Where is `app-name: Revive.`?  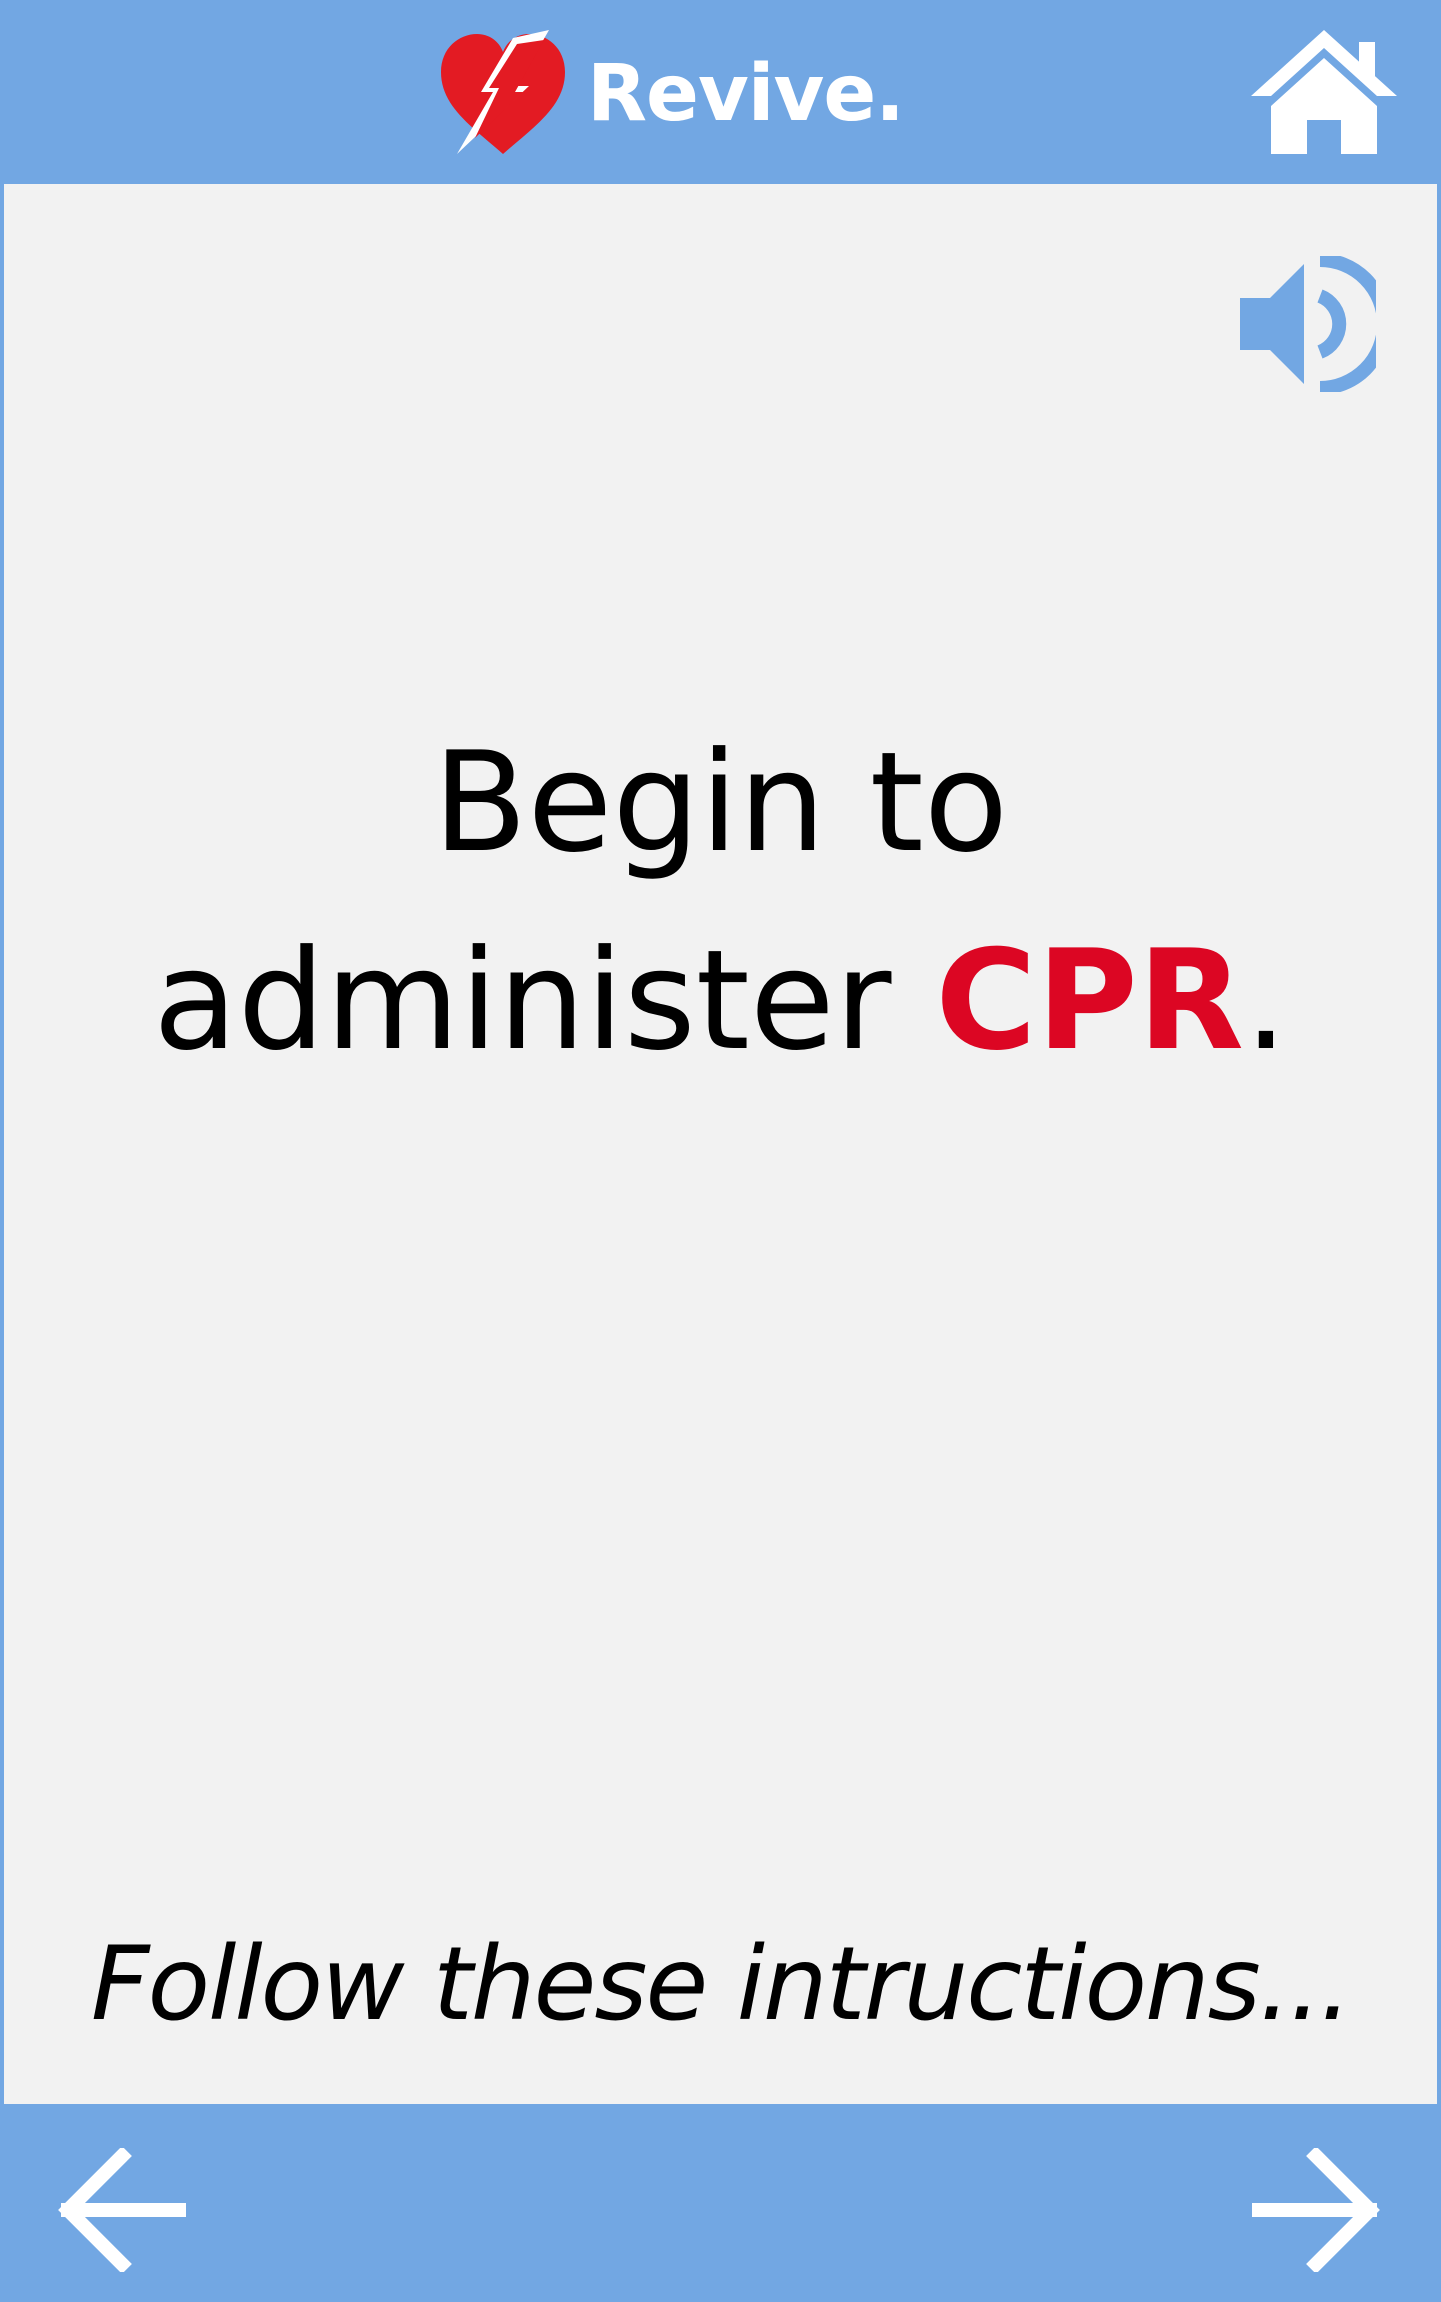
app-name: Revive. is located at coordinates (746, 94).